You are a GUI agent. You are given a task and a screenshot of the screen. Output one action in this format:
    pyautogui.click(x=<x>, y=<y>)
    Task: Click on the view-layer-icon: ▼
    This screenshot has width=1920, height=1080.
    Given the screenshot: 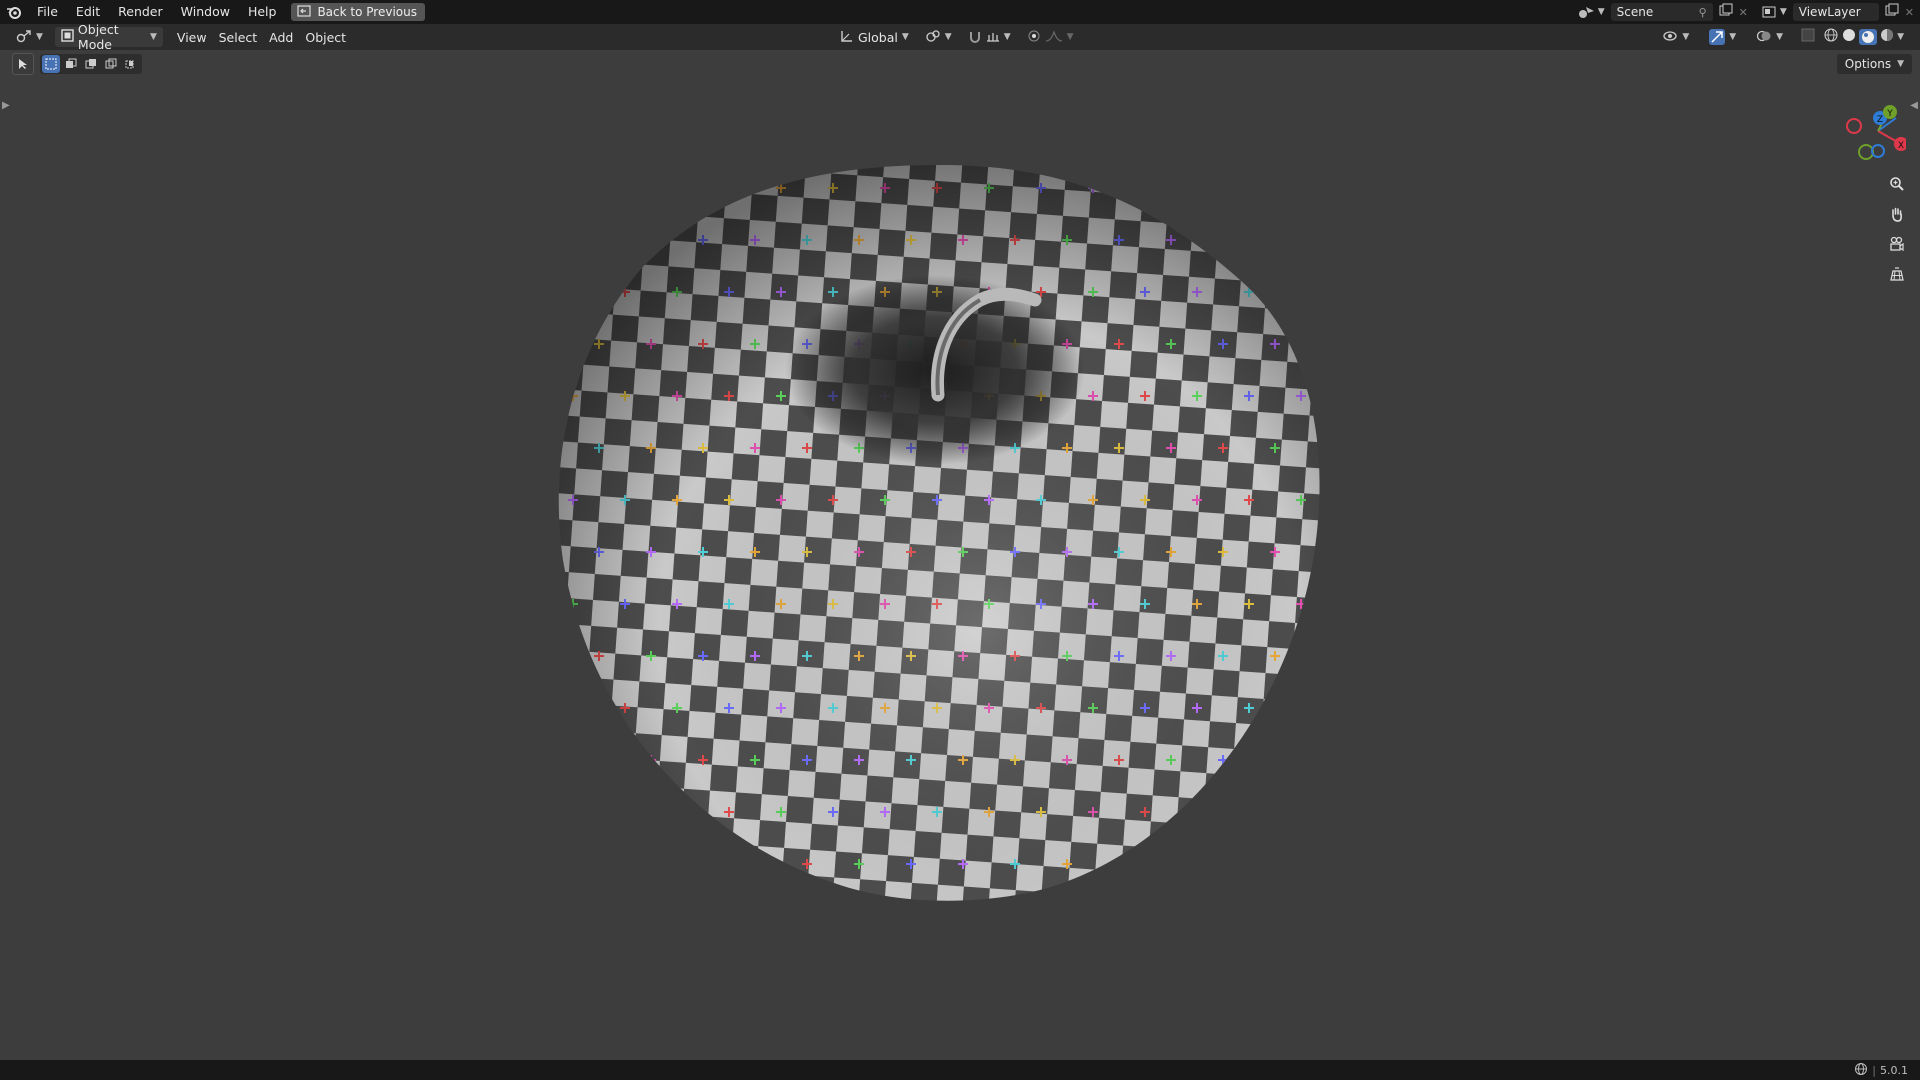 What is the action you would take?
    pyautogui.click(x=1774, y=12)
    